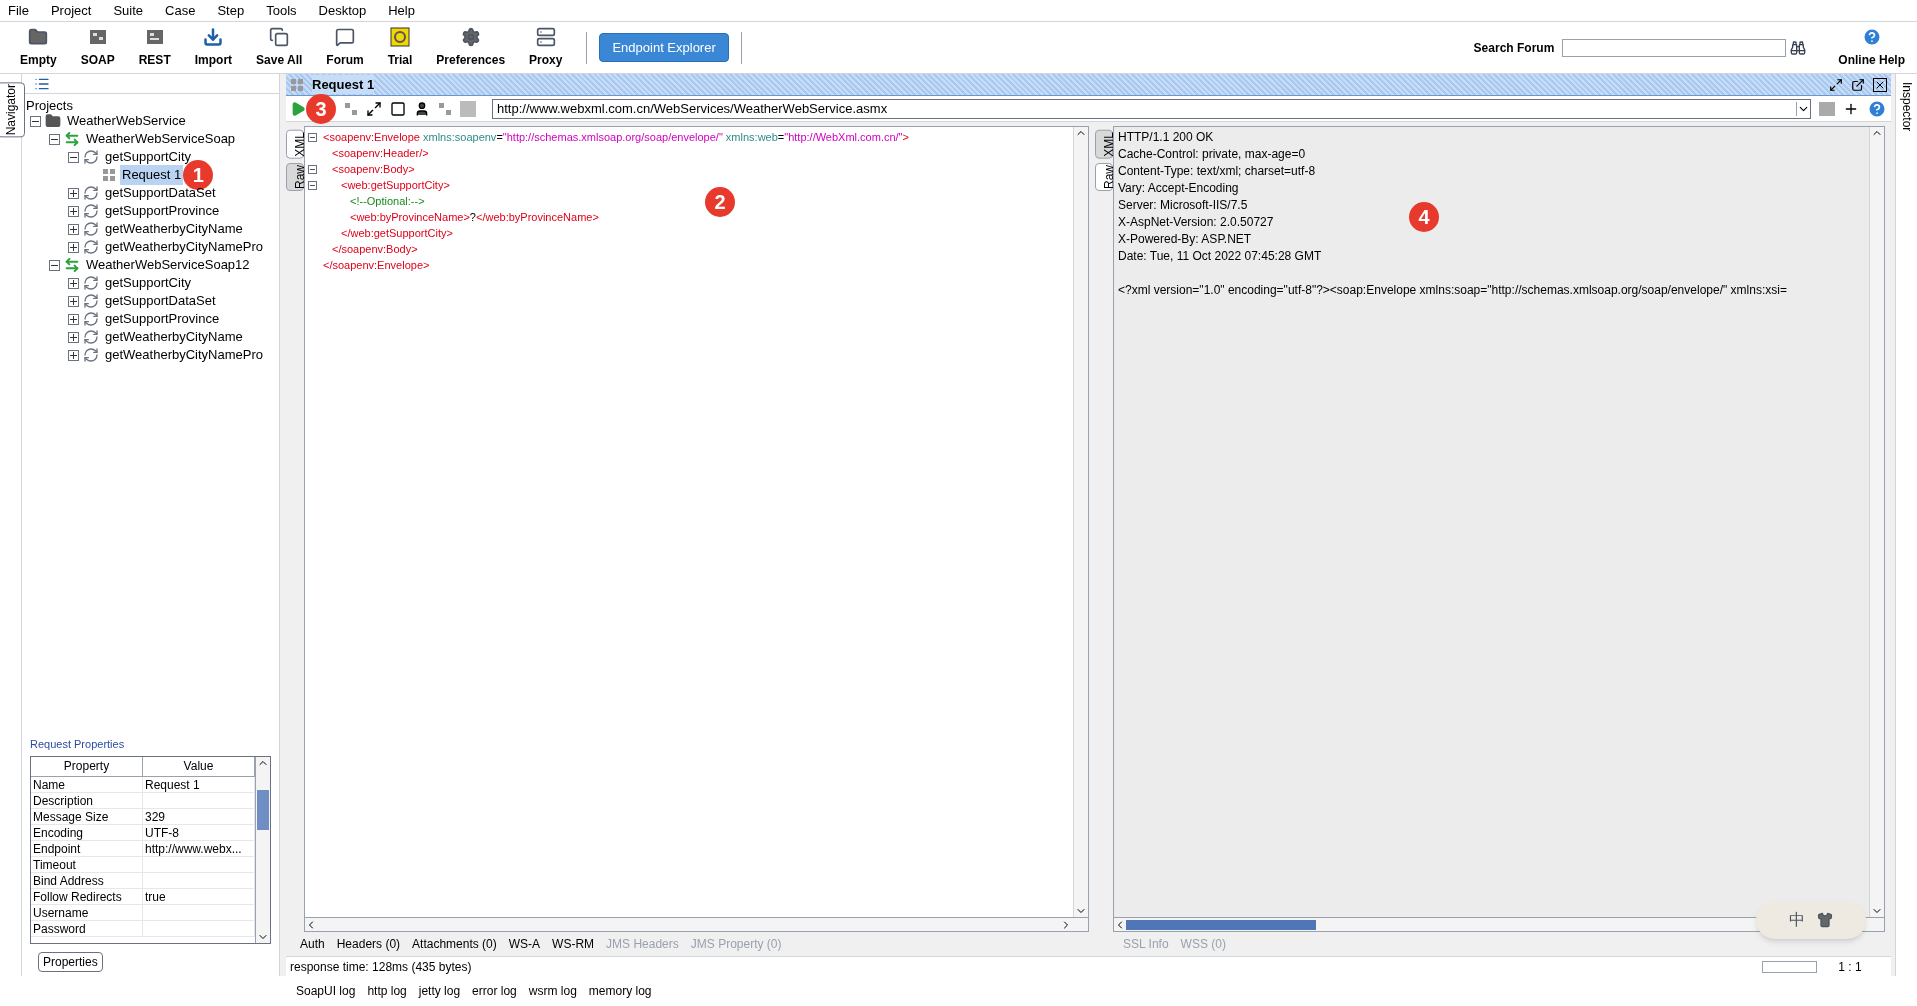 This screenshot has width=1917, height=1006. What do you see at coordinates (1798, 47) in the screenshot?
I see `search-icon` at bounding box center [1798, 47].